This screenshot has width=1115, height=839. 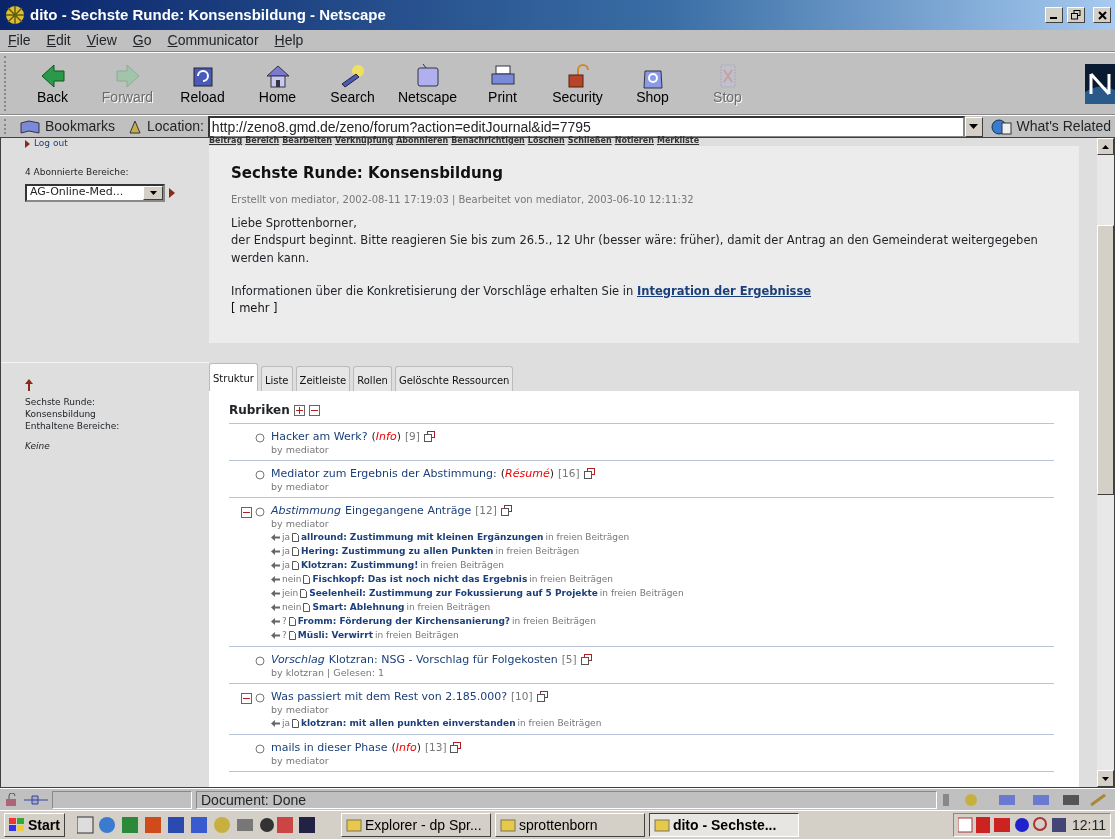 I want to click on tab: Struktur, so click(x=233, y=377).